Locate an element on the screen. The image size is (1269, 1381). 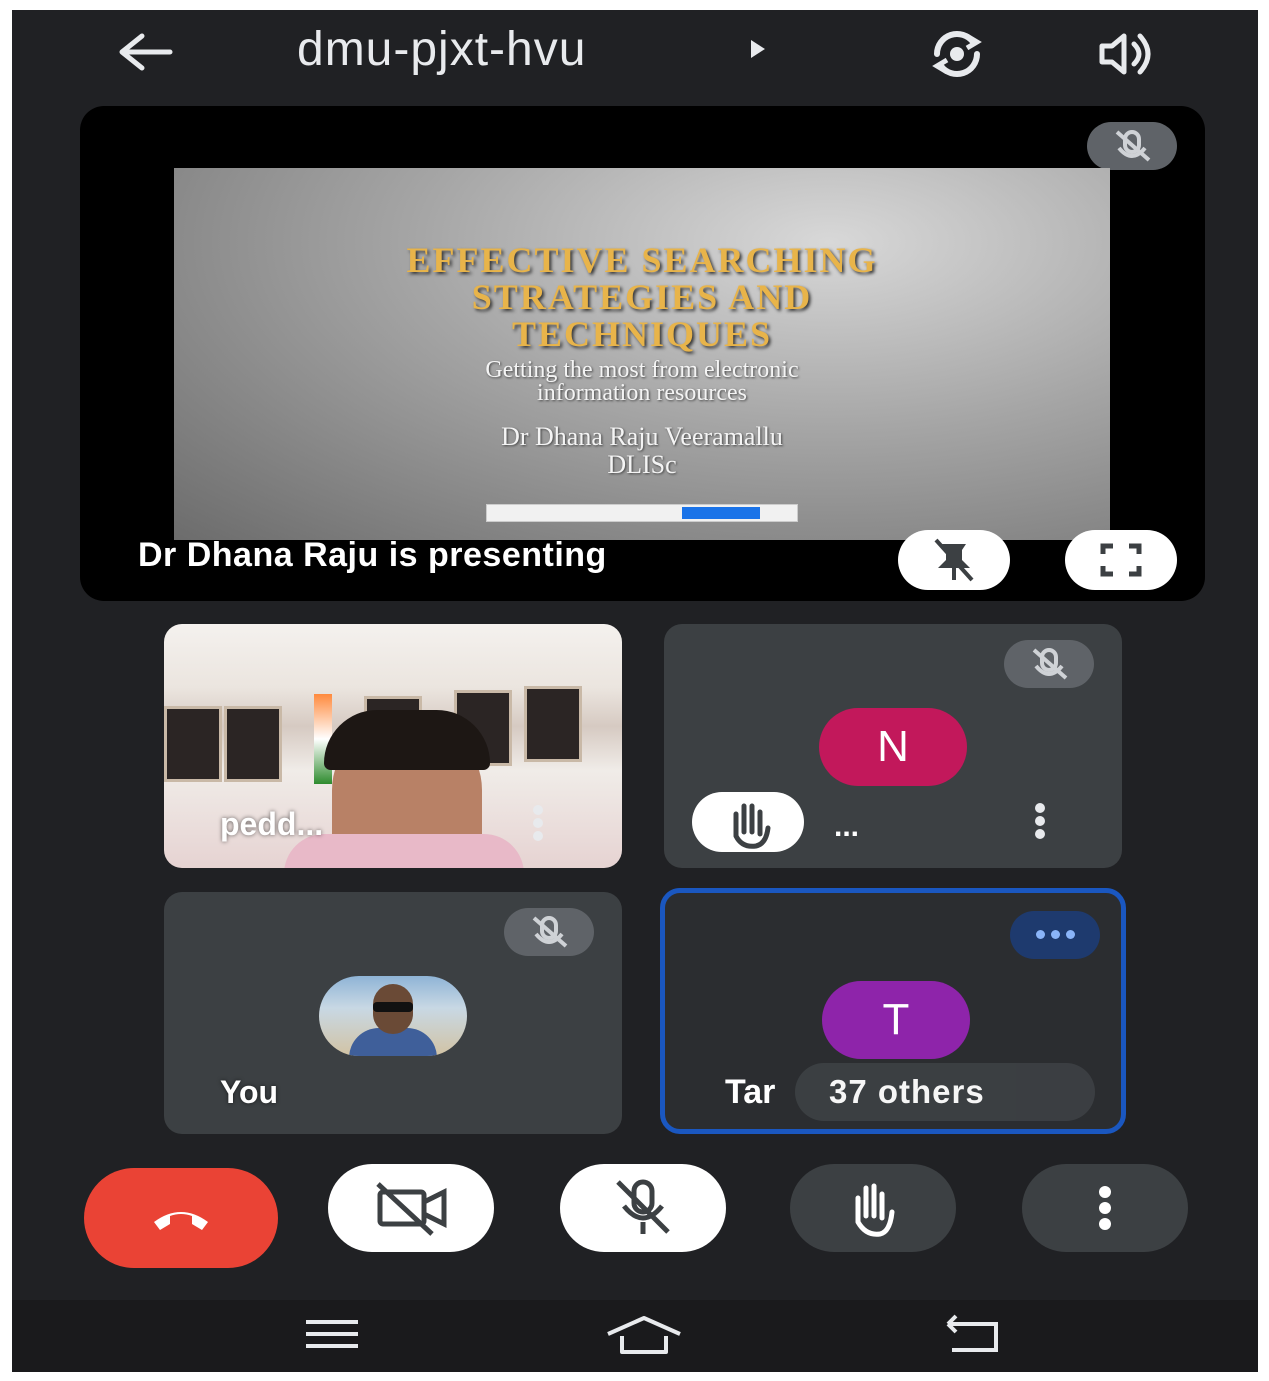
fullscreen-icon is located at coordinates (1121, 560).